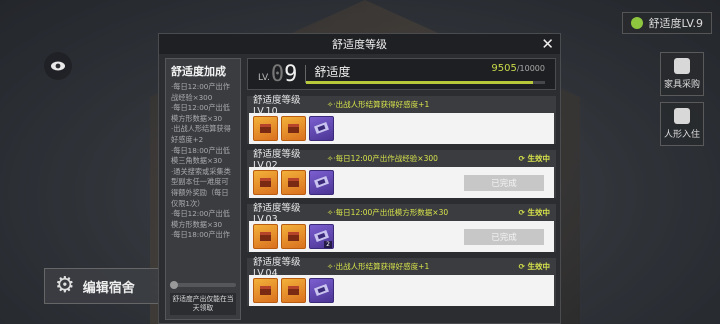 The image size is (720, 324). What do you see at coordinates (681, 85) in the screenshot?
I see `furniture-shop-label: 家具采购` at bounding box center [681, 85].